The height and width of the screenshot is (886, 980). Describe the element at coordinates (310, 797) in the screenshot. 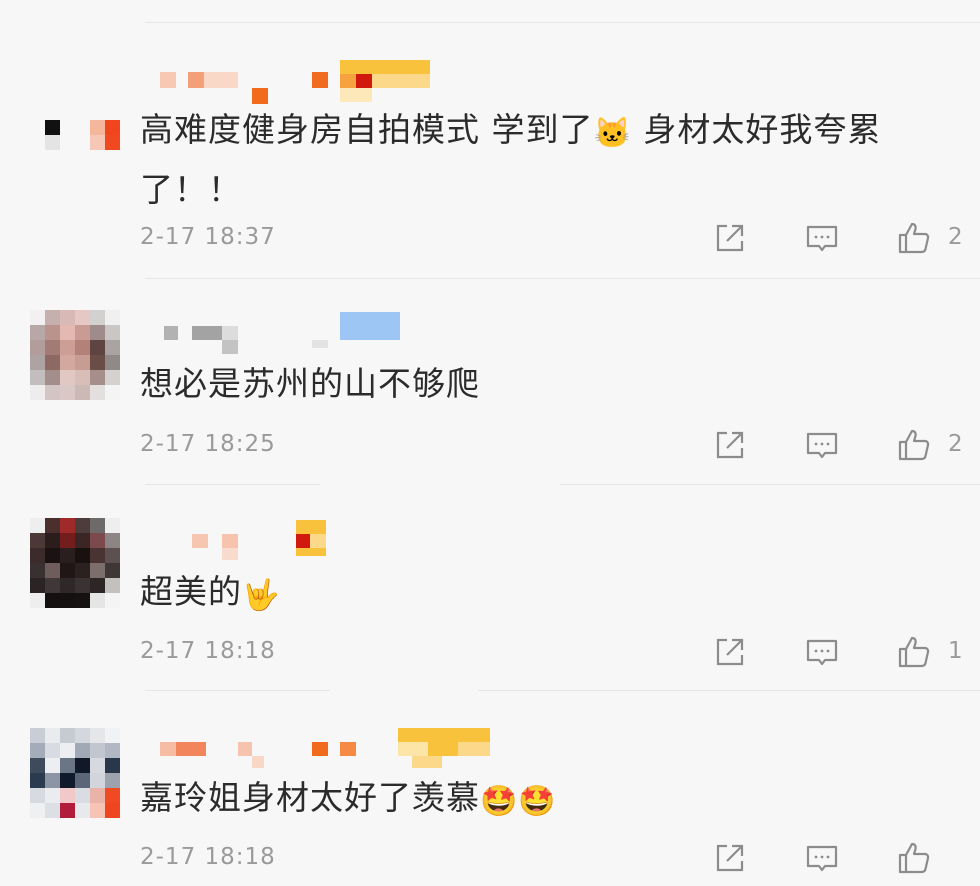

I see `comment-text-part-1: 嘉玲姐身材太好了羡慕` at that location.